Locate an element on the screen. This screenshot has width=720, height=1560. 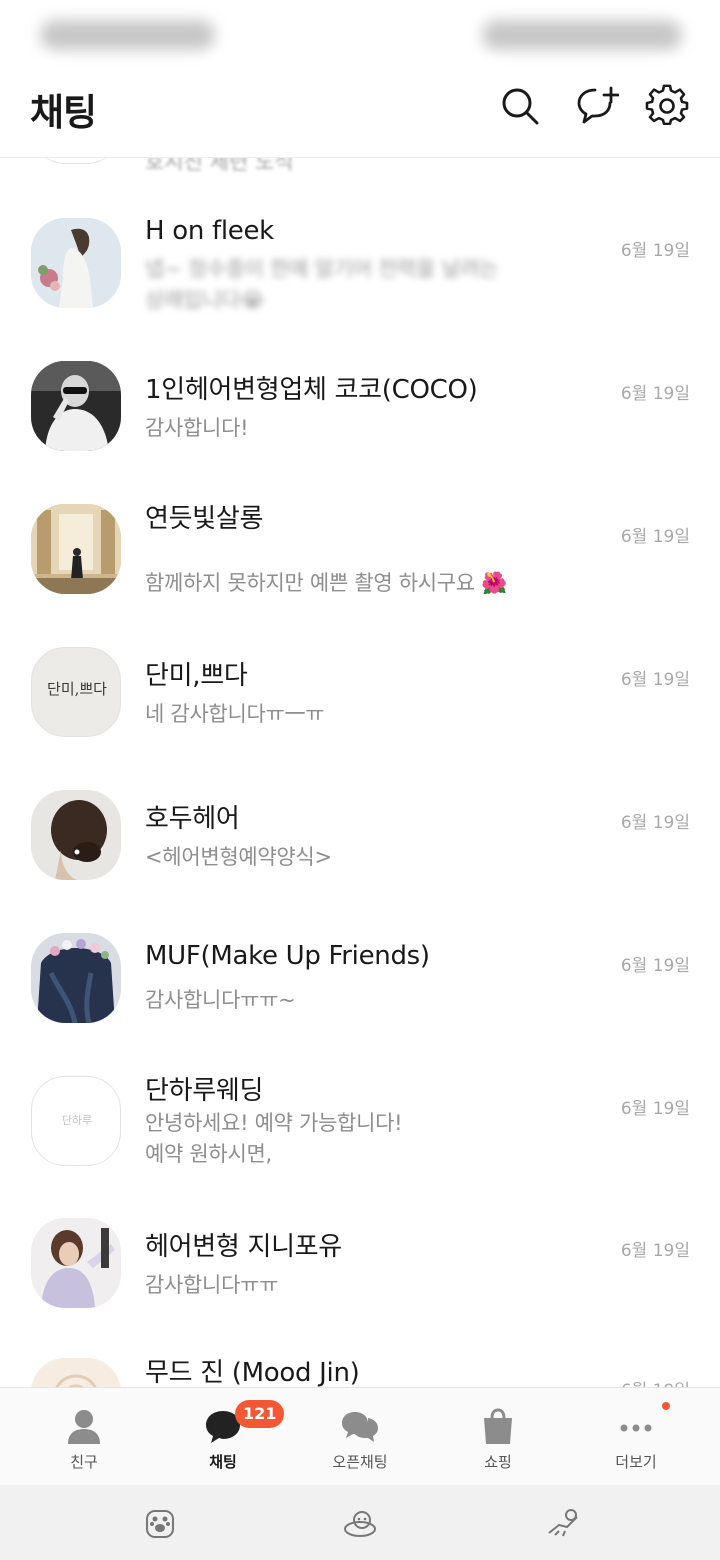
chat-name: 1인헤어변형업체 코코(COCO) is located at coordinates (311, 390).